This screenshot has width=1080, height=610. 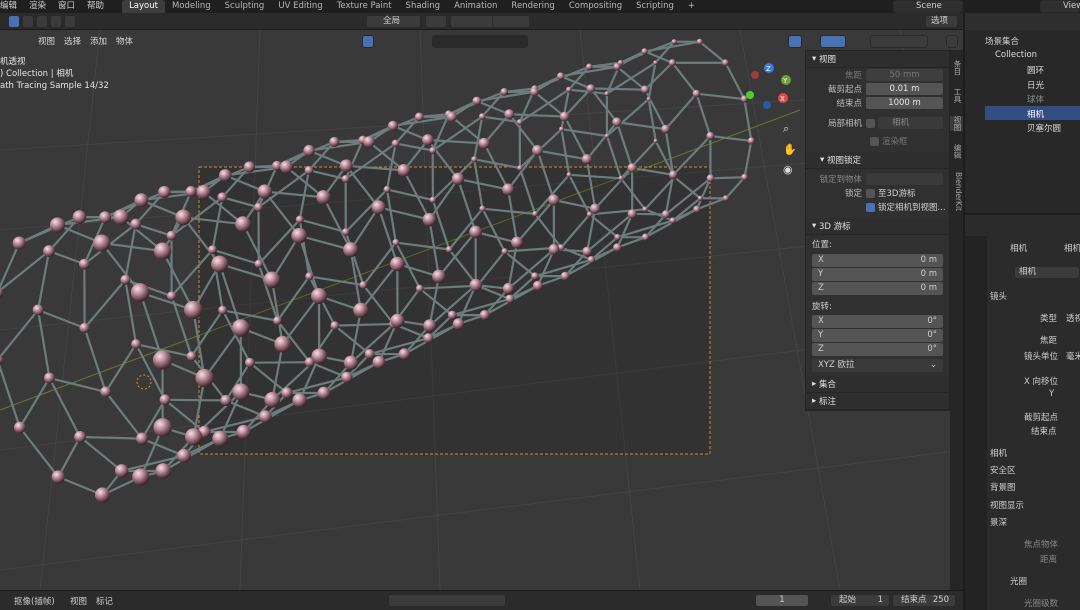 What do you see at coordinates (34, 601) in the screenshot?
I see `keying-mode: 抠像(插帧)` at bounding box center [34, 601].